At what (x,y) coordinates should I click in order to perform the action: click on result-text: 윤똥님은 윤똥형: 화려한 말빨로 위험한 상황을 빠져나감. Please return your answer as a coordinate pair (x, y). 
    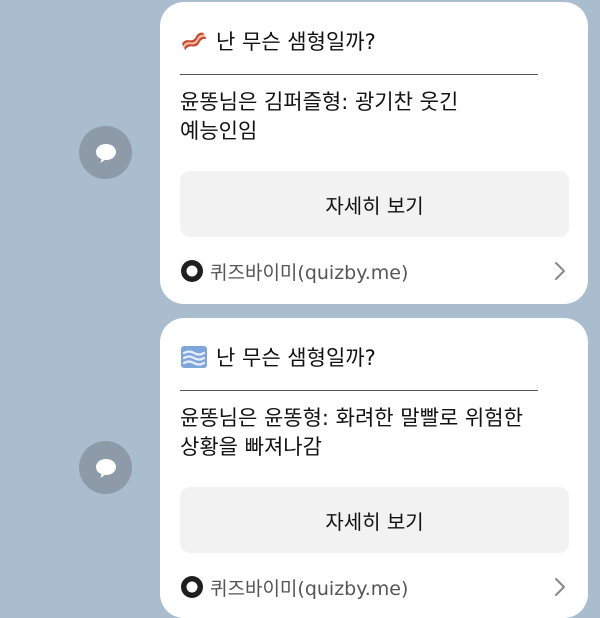
    Looking at the image, I should click on (351, 432).